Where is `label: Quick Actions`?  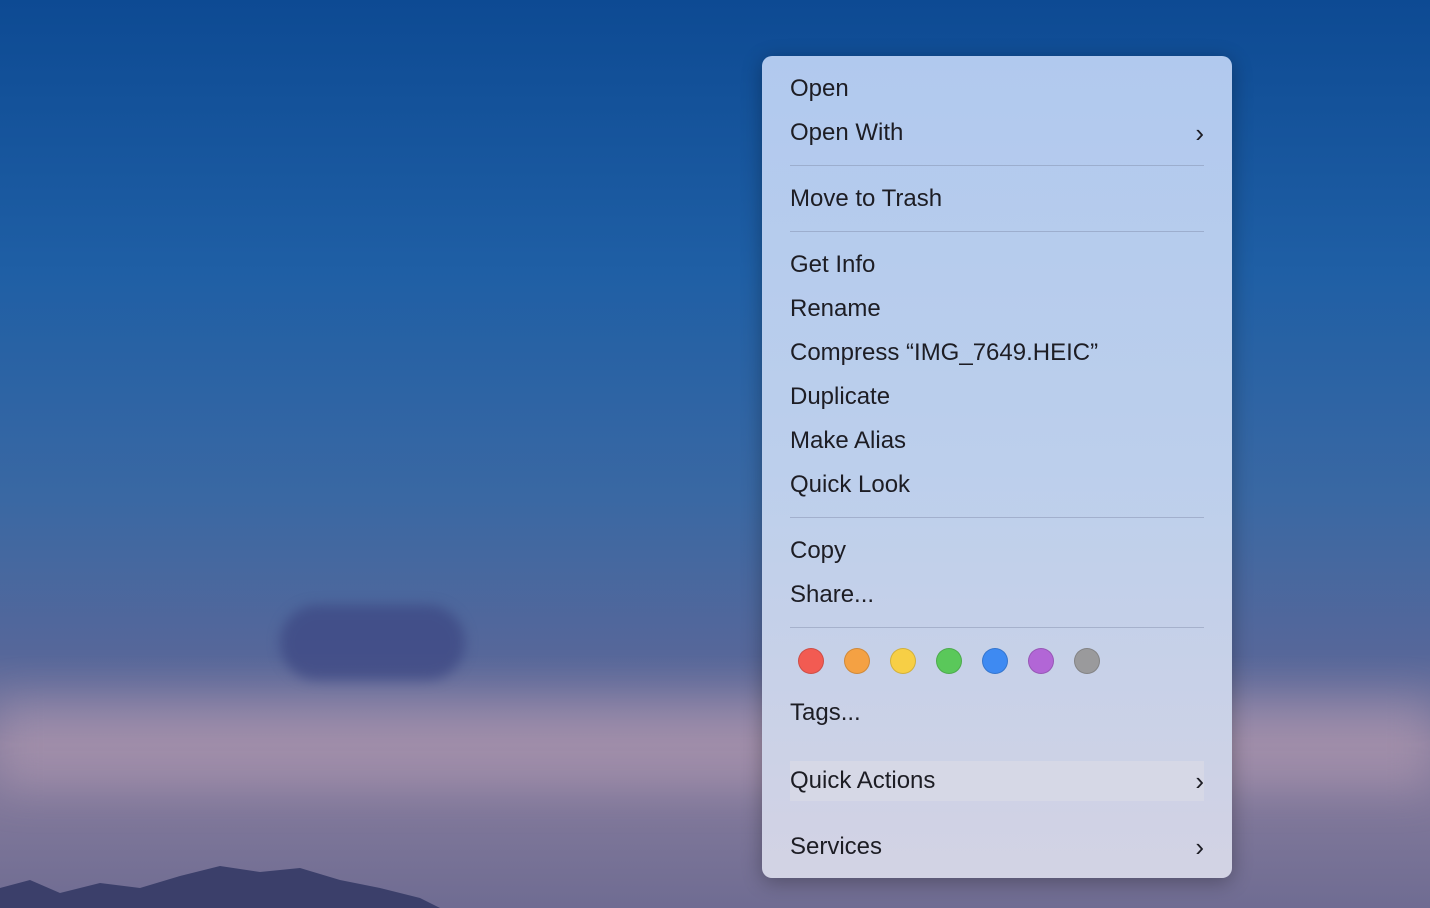
label: Quick Actions is located at coordinates (863, 780).